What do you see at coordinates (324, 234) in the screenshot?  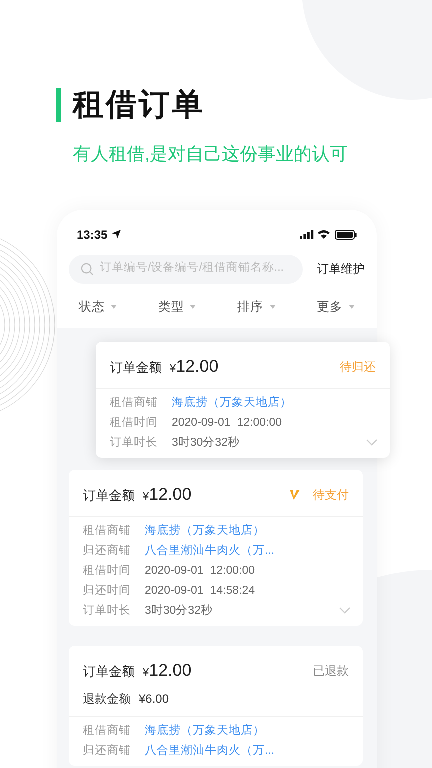 I see `wifi-icon` at bounding box center [324, 234].